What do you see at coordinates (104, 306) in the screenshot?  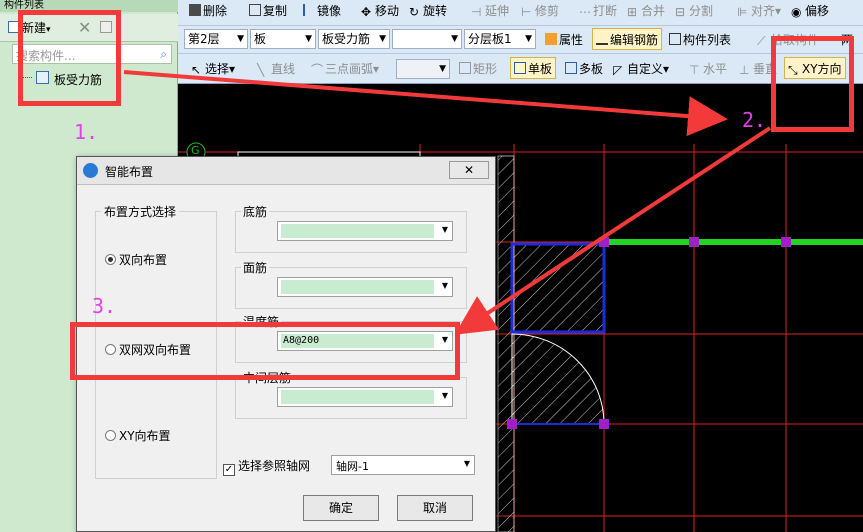 I see `annotation-number-3: 3.` at bounding box center [104, 306].